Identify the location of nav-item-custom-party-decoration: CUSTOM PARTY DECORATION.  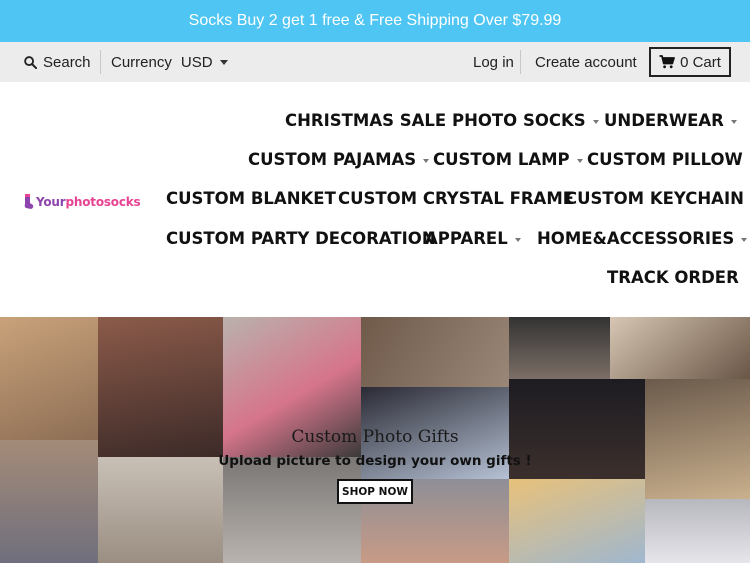
(301, 238).